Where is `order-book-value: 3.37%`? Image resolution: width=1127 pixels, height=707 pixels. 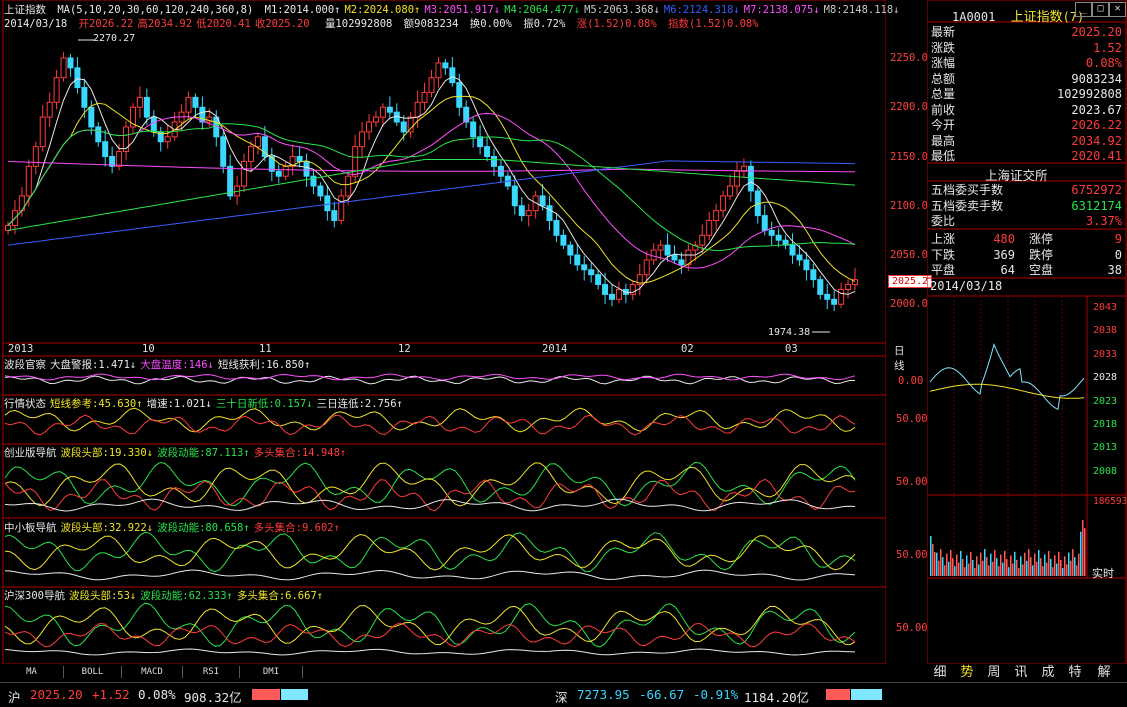
order-book-value: 3.37% is located at coordinates (1103, 221).